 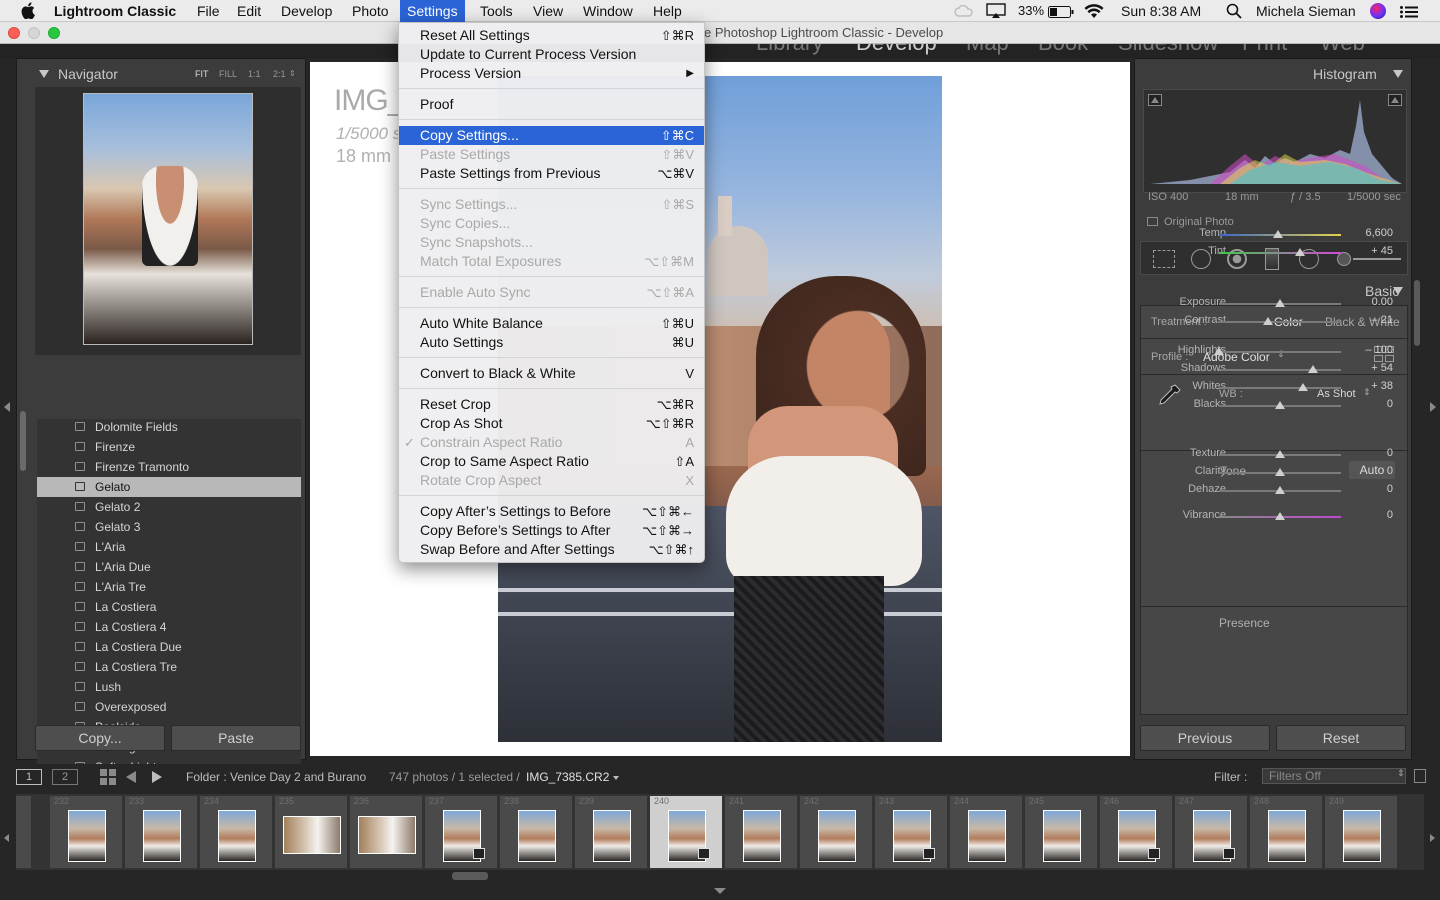 I want to click on filmstrip-cell: 243, so click(x=911, y=832).